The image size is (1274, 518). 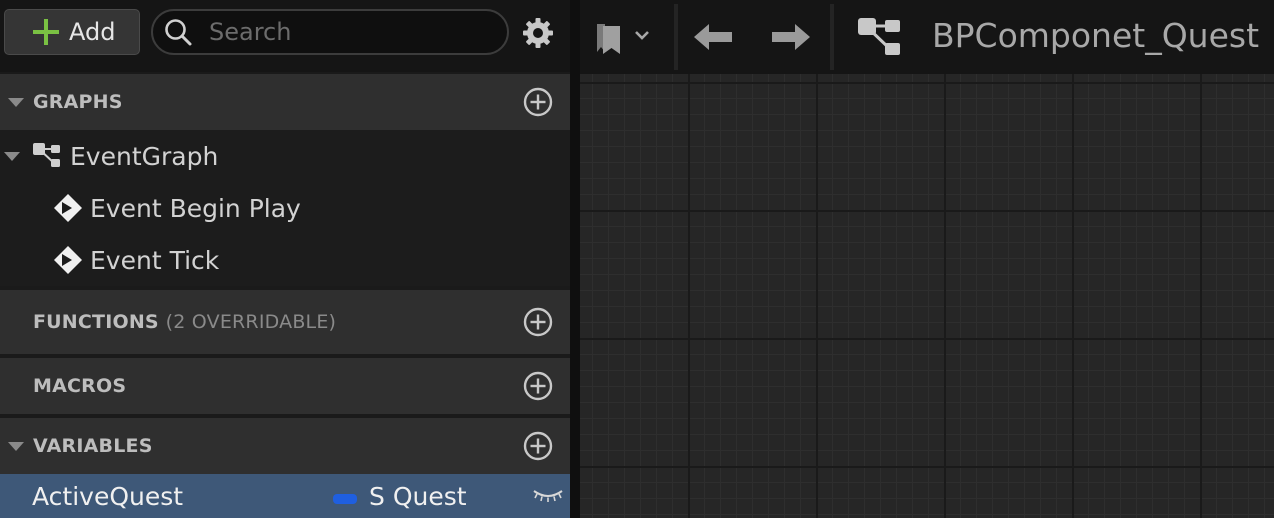 I want to click on event-item-begin-play: Event Begin Play, so click(x=285, y=208).